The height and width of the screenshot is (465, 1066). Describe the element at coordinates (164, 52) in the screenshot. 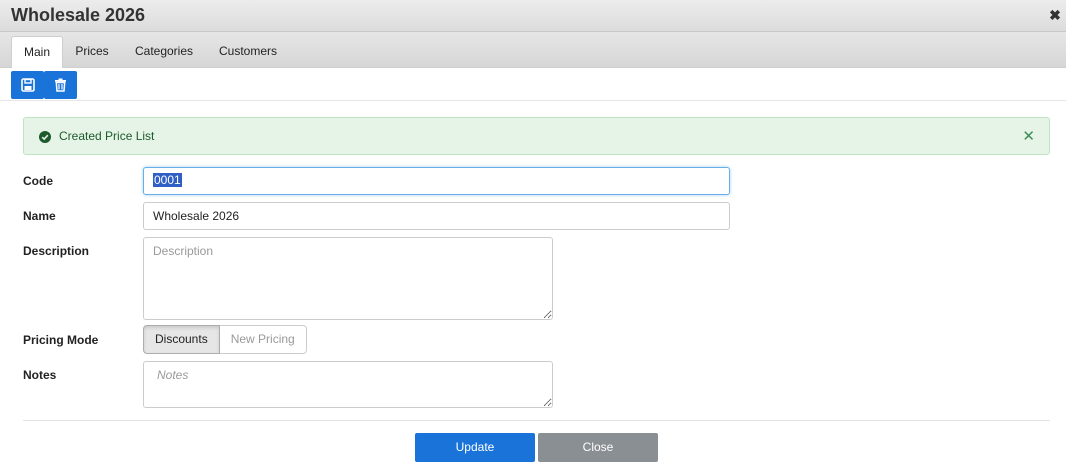

I see `tab-categories: Categories` at that location.